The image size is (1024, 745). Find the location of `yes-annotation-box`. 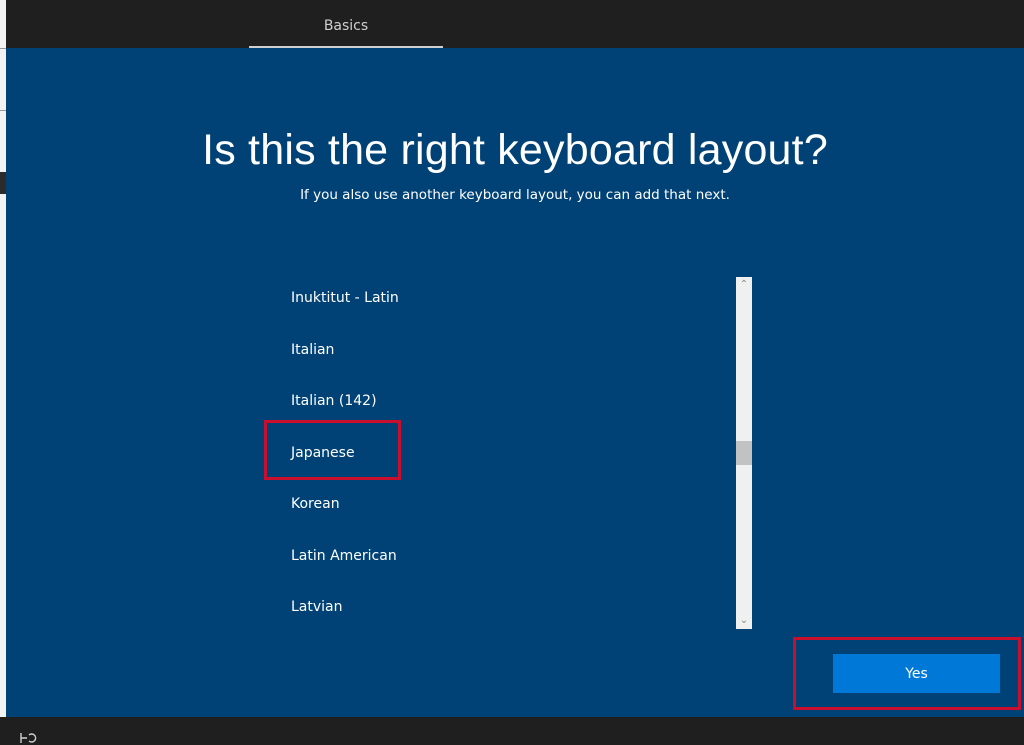

yes-annotation-box is located at coordinates (907, 673).